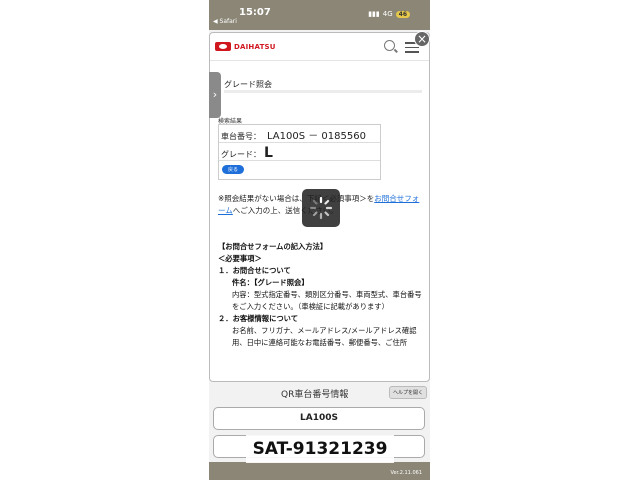  What do you see at coordinates (320, 449) in the screenshot?
I see `stock-number-label: SAT-91321239` at bounding box center [320, 449].